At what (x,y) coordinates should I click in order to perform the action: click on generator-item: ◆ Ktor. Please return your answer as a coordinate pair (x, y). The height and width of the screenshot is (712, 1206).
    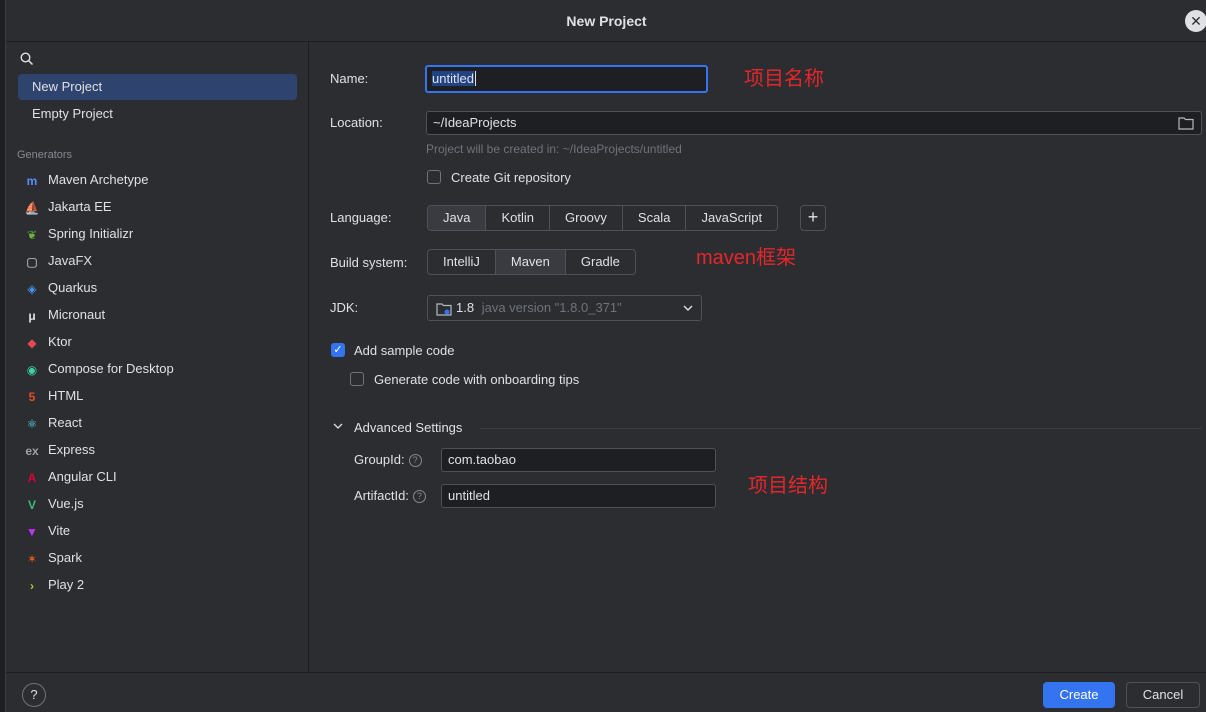
    Looking at the image, I should click on (47, 342).